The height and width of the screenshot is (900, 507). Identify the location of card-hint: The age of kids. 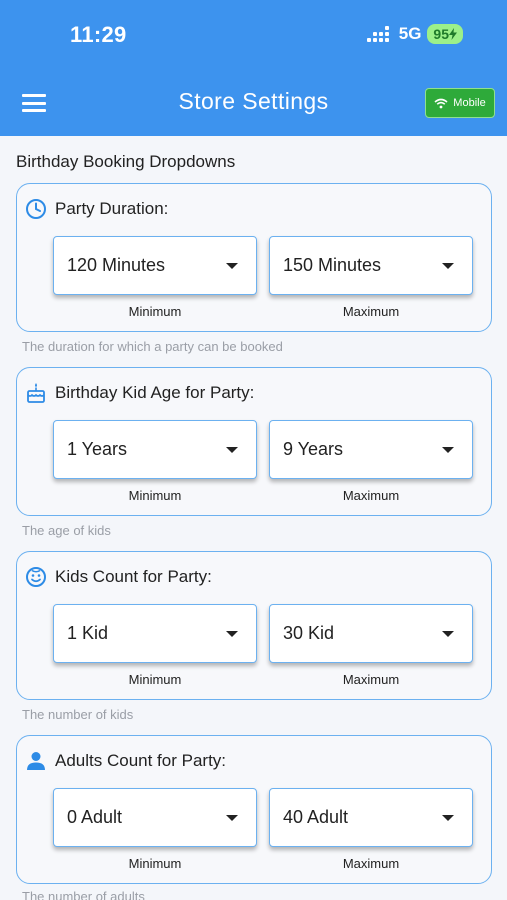
(66, 530).